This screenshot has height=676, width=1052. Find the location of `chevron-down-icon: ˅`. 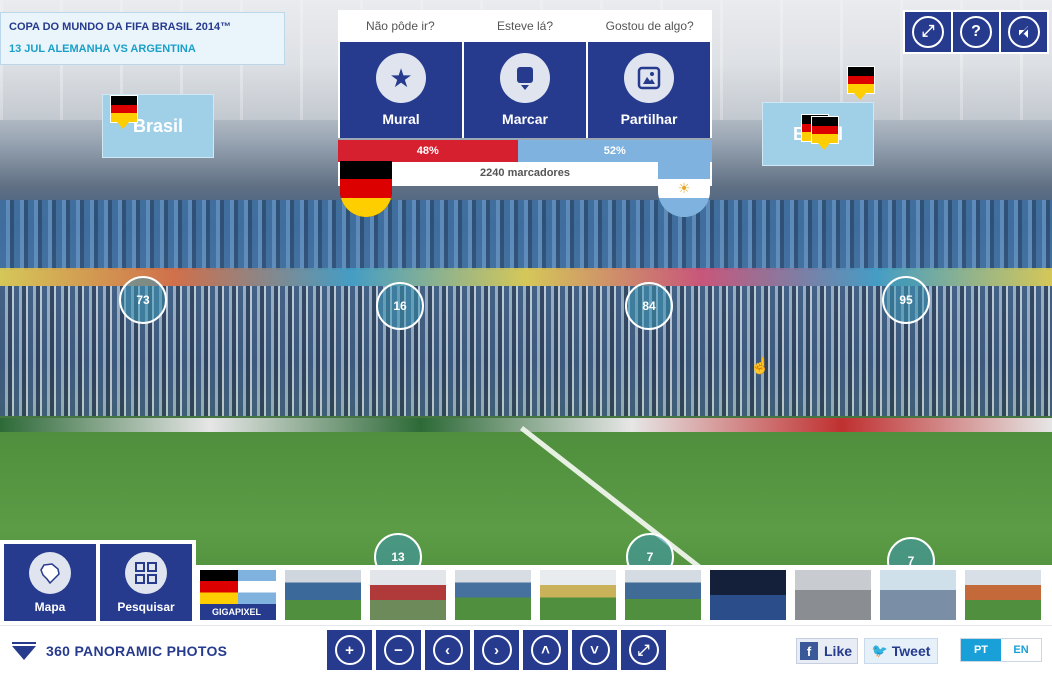

chevron-down-icon: ˅ is located at coordinates (594, 650).